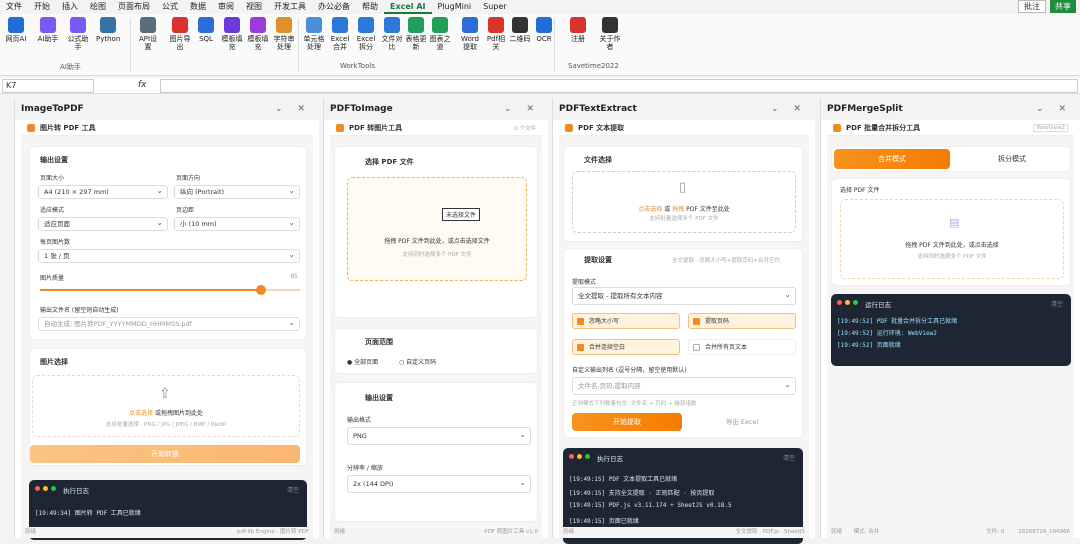 The width and height of the screenshot is (1080, 544). What do you see at coordinates (626, 347) in the screenshot?
I see `merge-space-checkbox: 合并连续空白` at bounding box center [626, 347].